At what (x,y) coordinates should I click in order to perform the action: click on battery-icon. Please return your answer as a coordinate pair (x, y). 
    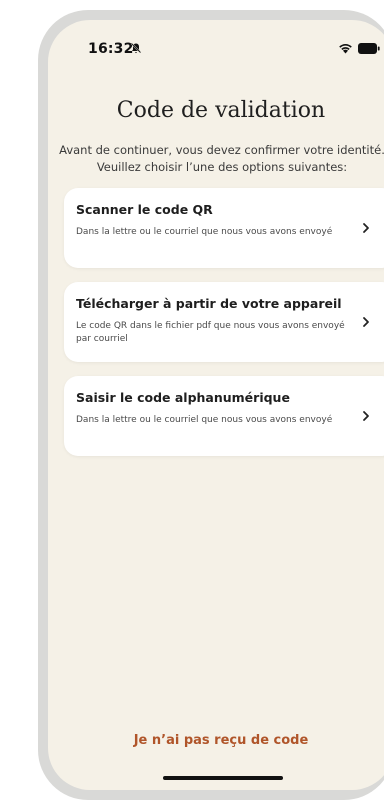
    Looking at the image, I should click on (369, 48).